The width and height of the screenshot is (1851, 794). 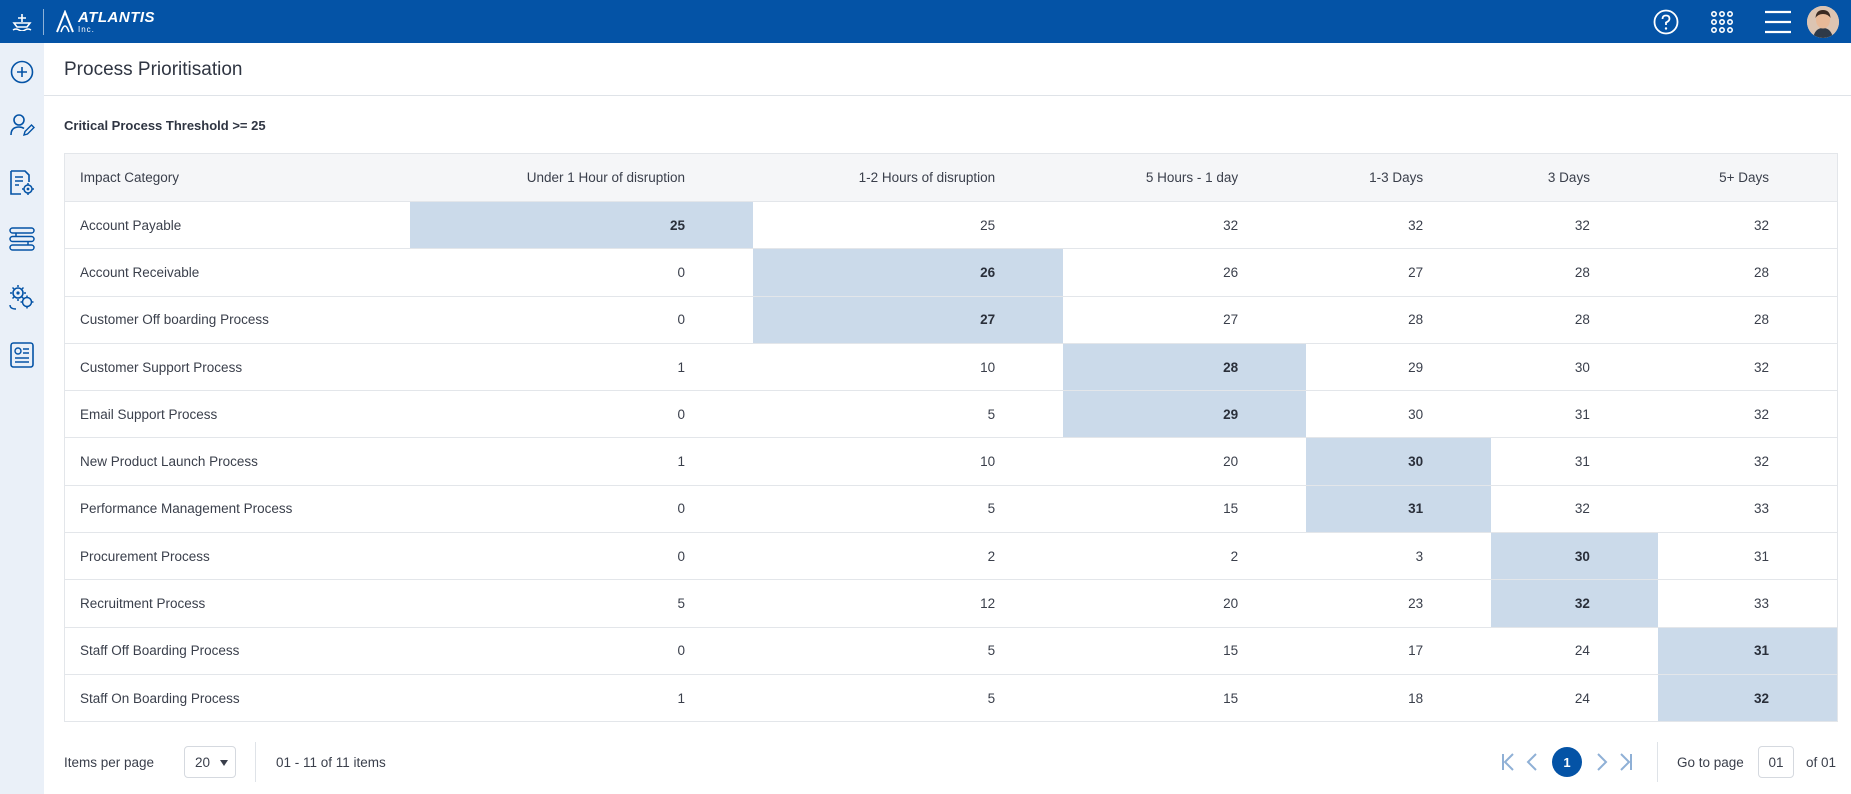 I want to click on table-row: Account Receivable 0 26 26 27 28 28, so click(x=950, y=272).